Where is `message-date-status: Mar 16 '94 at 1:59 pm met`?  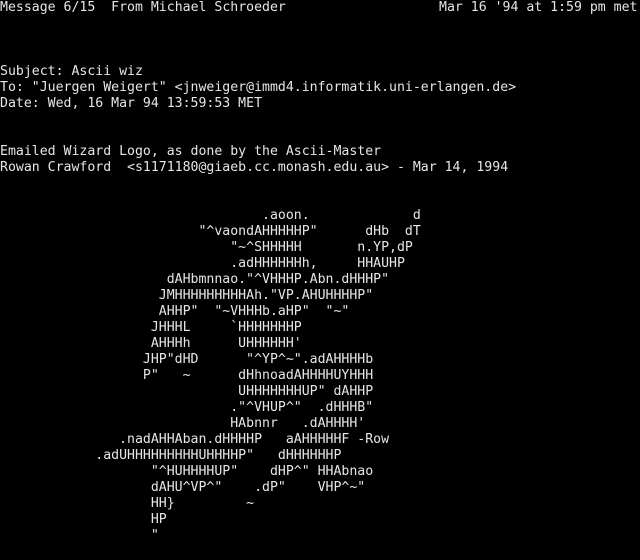
message-date-status: Mar 16 '94 at 1:59 pm met is located at coordinates (538, 7).